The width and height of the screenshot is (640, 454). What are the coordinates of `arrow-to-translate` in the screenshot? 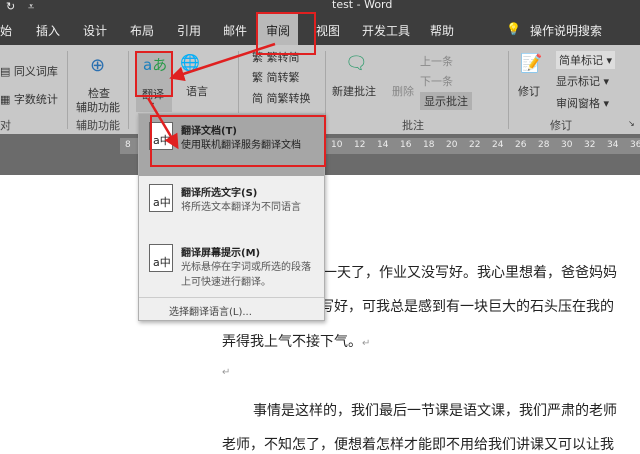 It's located at (222, 62).